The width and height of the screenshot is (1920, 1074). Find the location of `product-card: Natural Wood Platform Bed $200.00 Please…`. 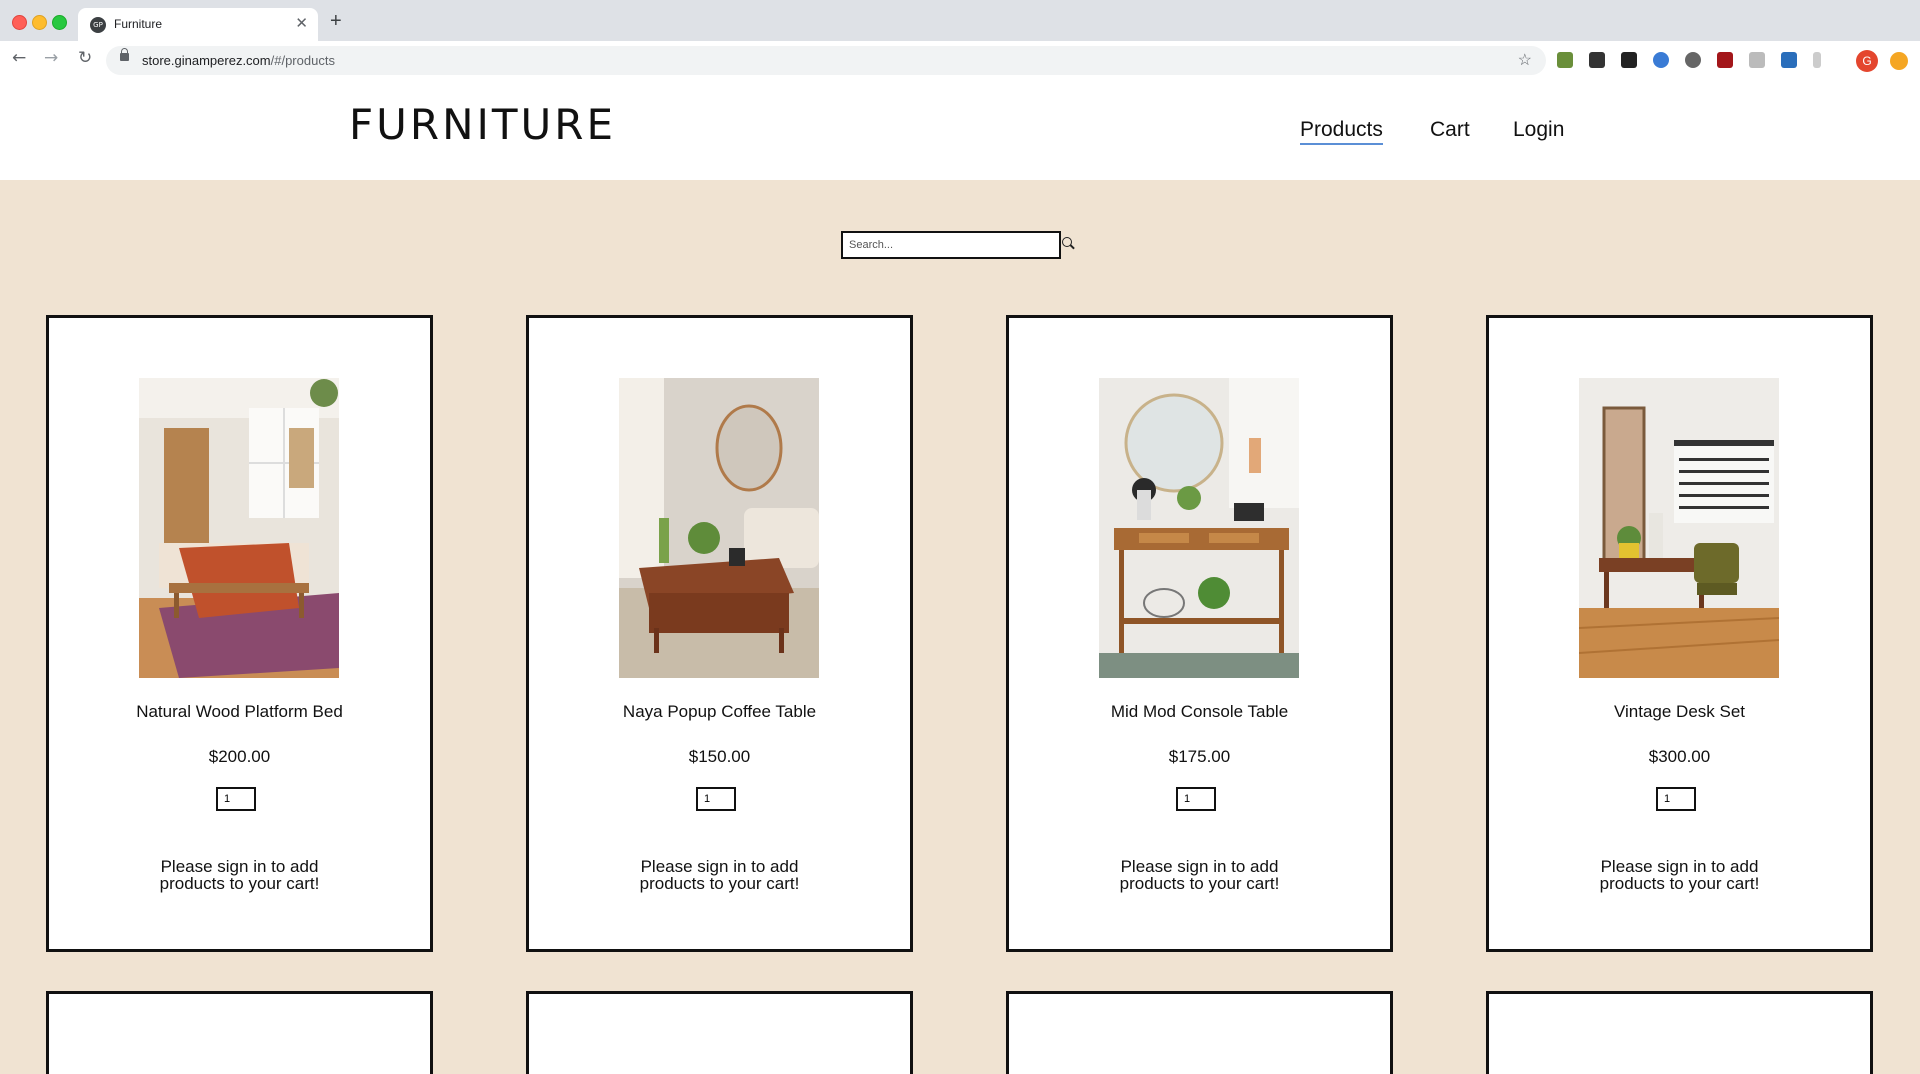

product-card: Natural Wood Platform Bed $200.00 Please… is located at coordinates (239, 633).